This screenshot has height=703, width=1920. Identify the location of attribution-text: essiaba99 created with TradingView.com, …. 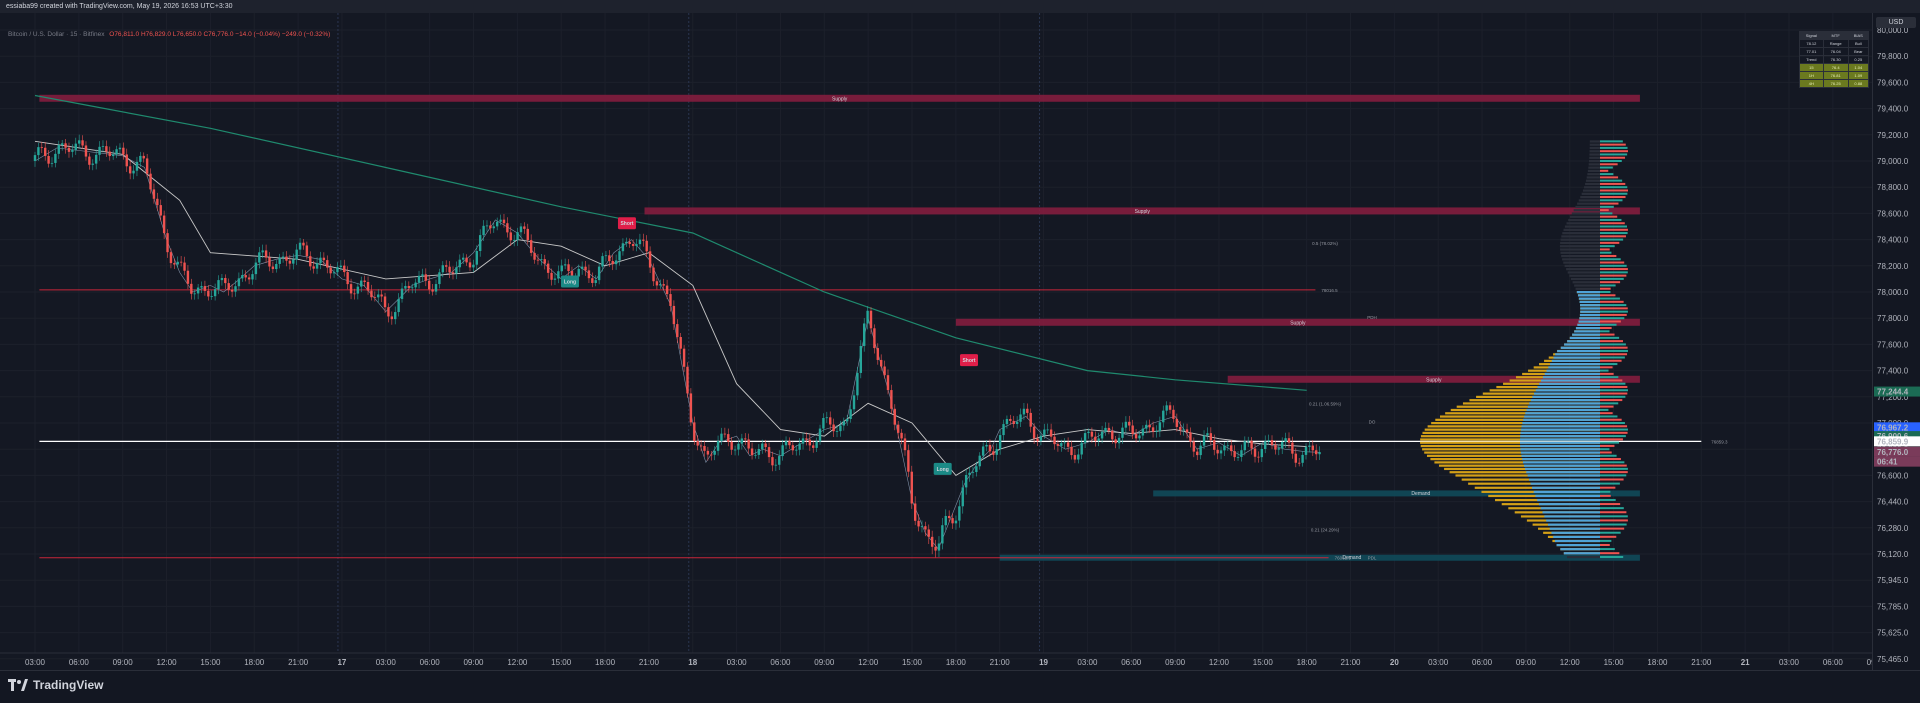
(119, 6).